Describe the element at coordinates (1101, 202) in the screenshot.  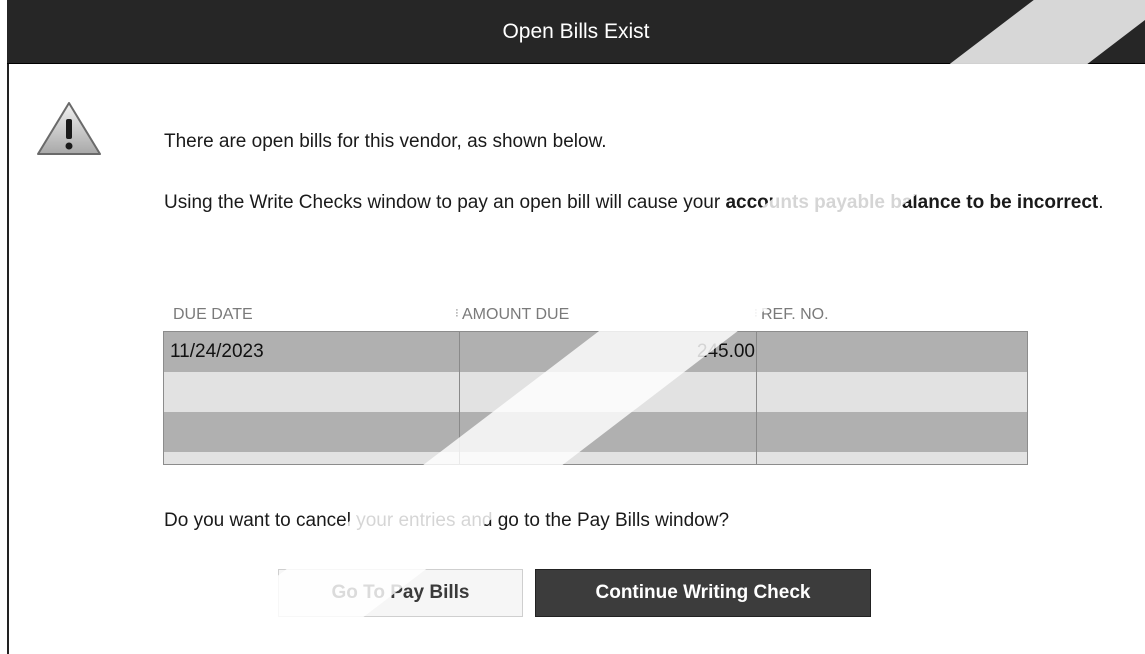
I see `message-warning-end: .` at that location.